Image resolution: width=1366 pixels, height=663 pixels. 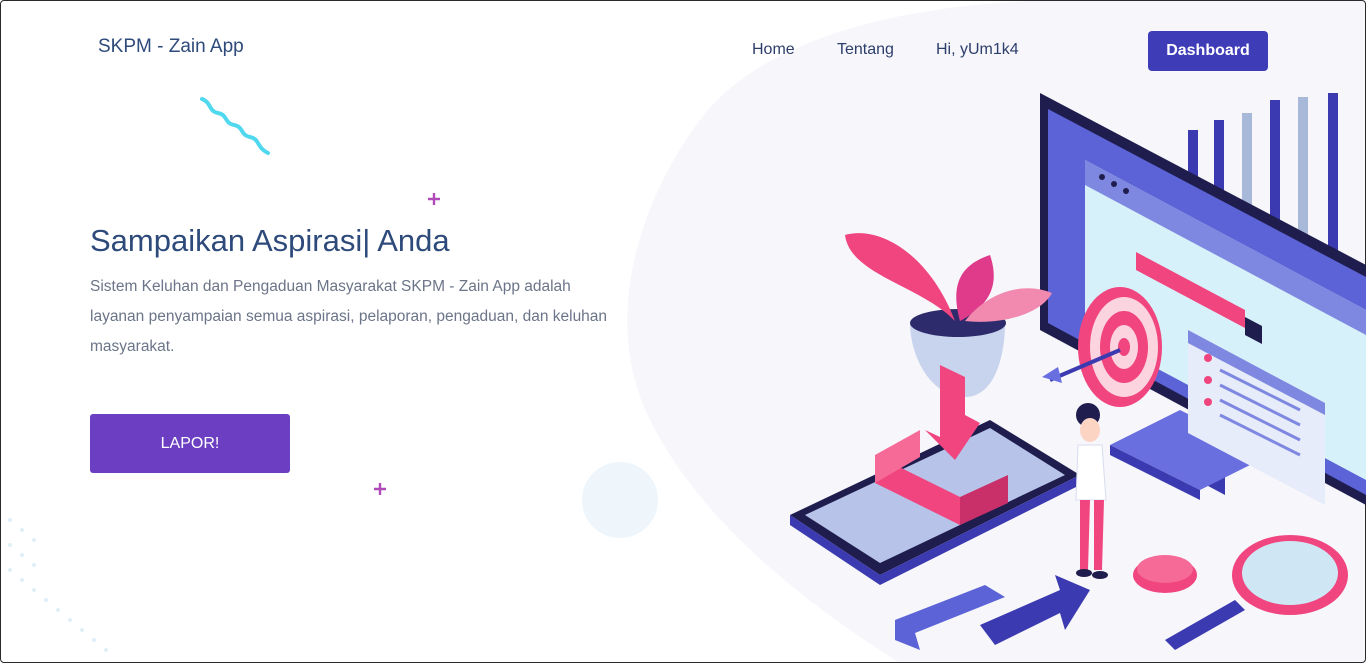 What do you see at coordinates (773, 50) in the screenshot?
I see `nav-home: Home` at bounding box center [773, 50].